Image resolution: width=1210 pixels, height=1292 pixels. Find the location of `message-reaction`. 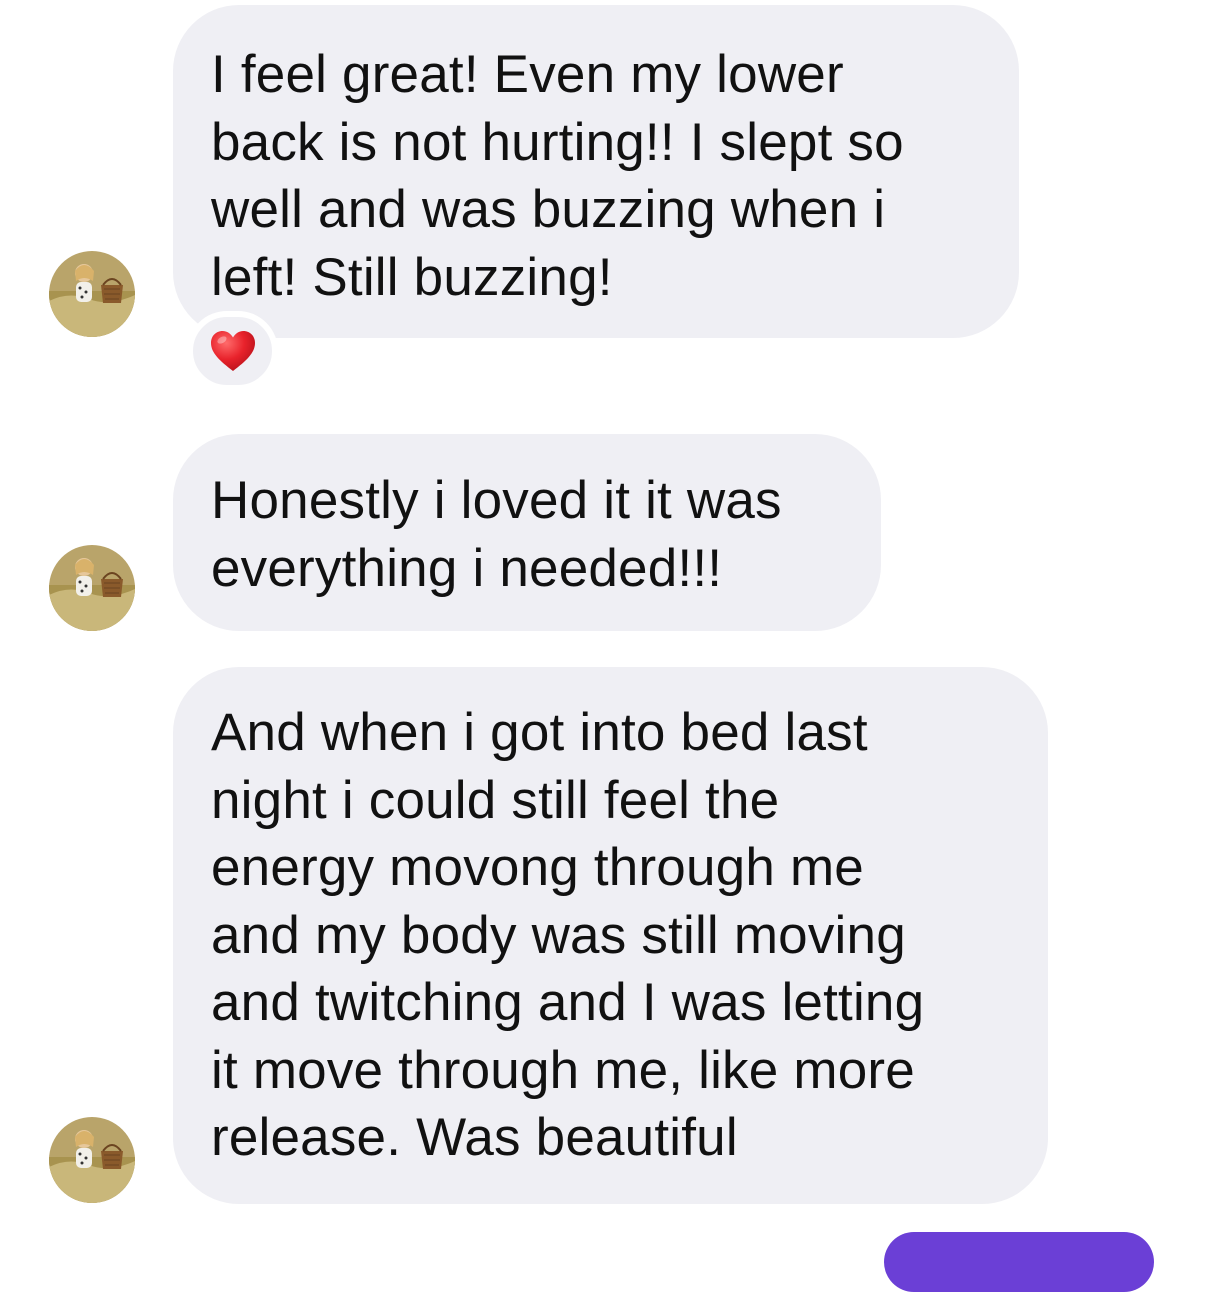

message-reaction is located at coordinates (232, 351).